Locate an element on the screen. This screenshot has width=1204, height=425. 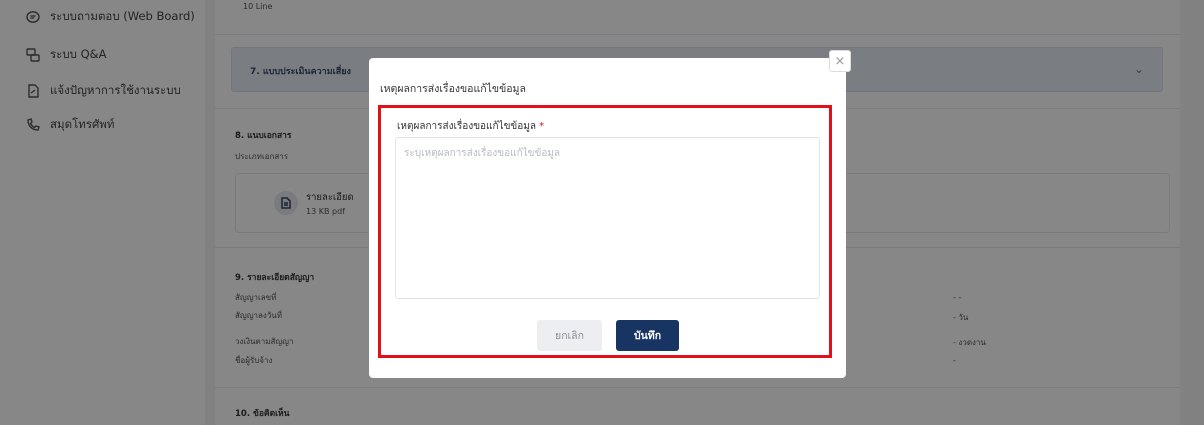
required-mark: * is located at coordinates (542, 126).